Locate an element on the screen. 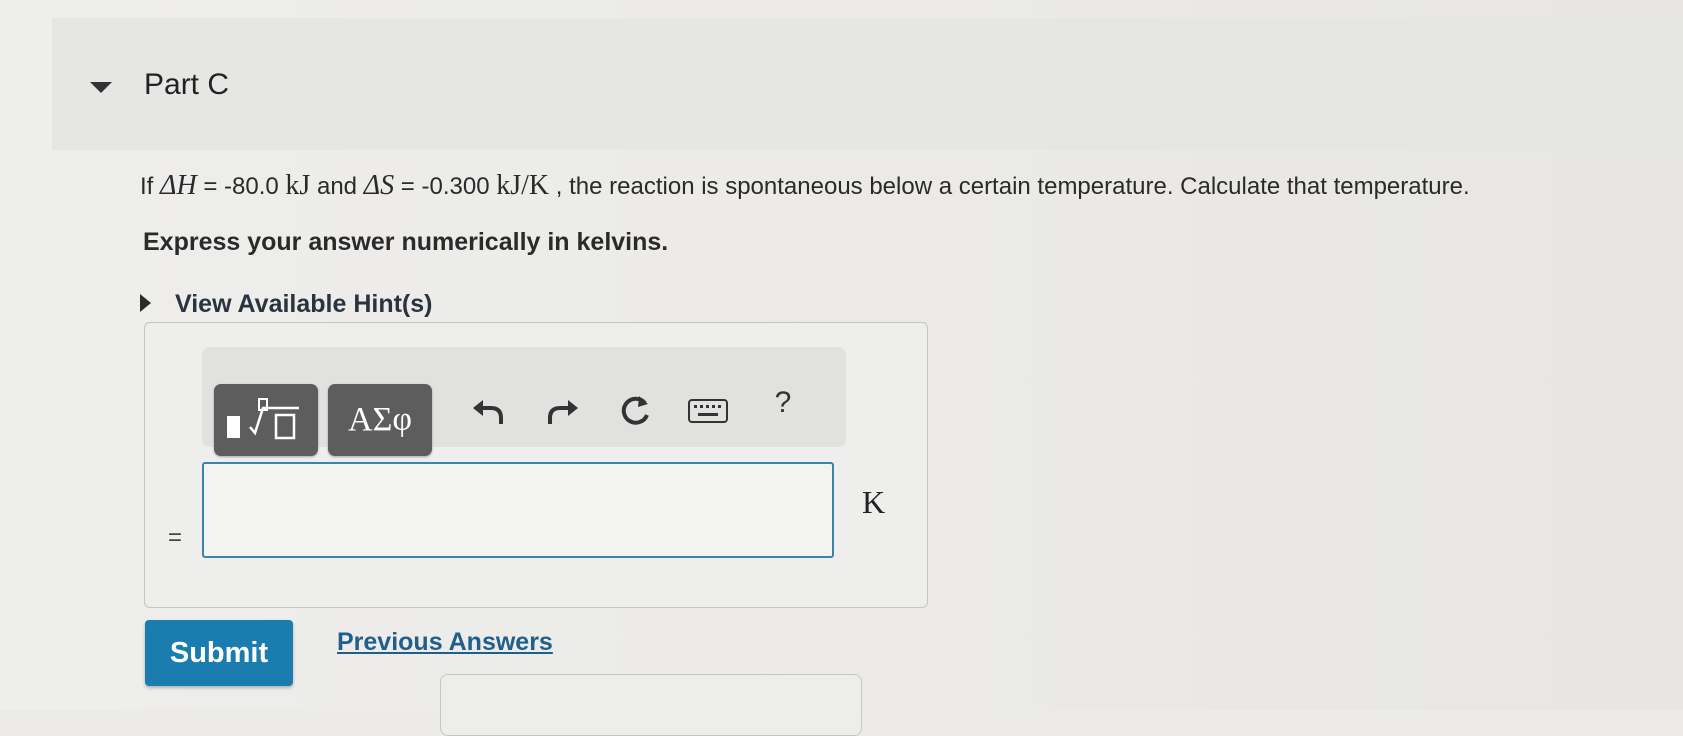 Image resolution: width=1683 pixels, height=736 pixels. caret-down-icon is located at coordinates (101, 87).